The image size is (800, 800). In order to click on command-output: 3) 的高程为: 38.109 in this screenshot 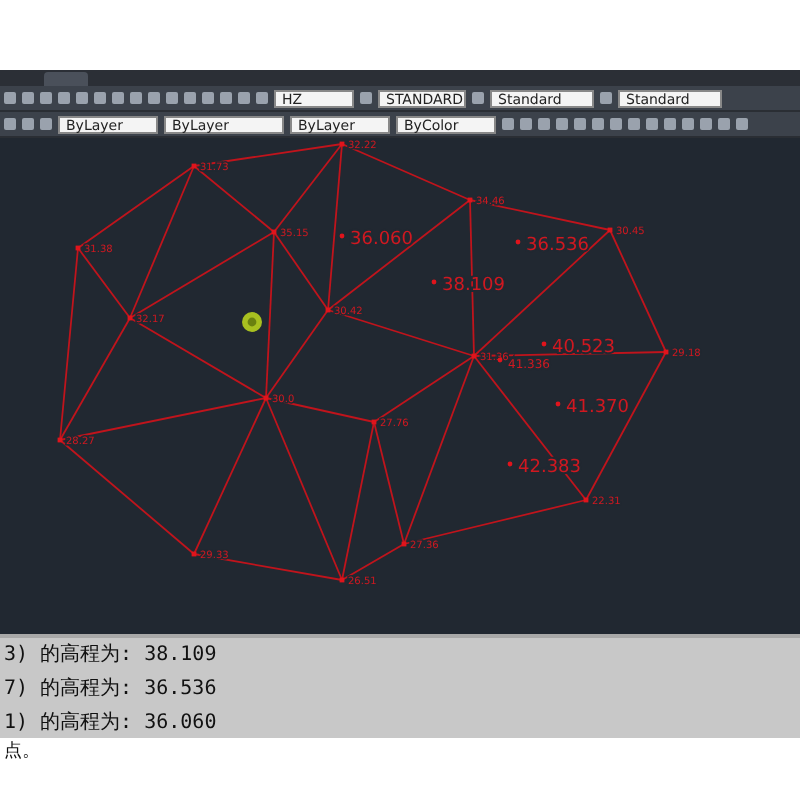, I will do `click(111, 655)`.